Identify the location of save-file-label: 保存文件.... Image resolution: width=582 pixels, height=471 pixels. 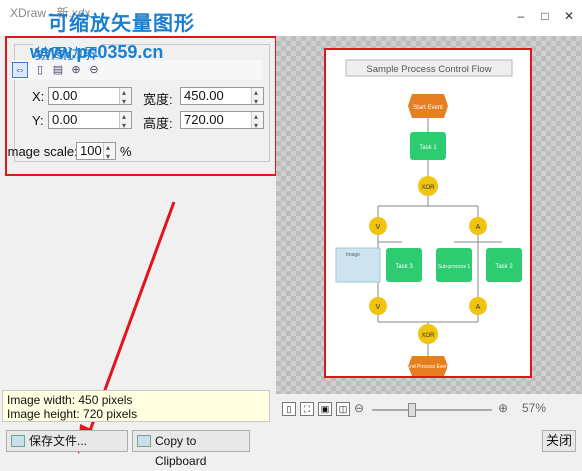
(58, 441).